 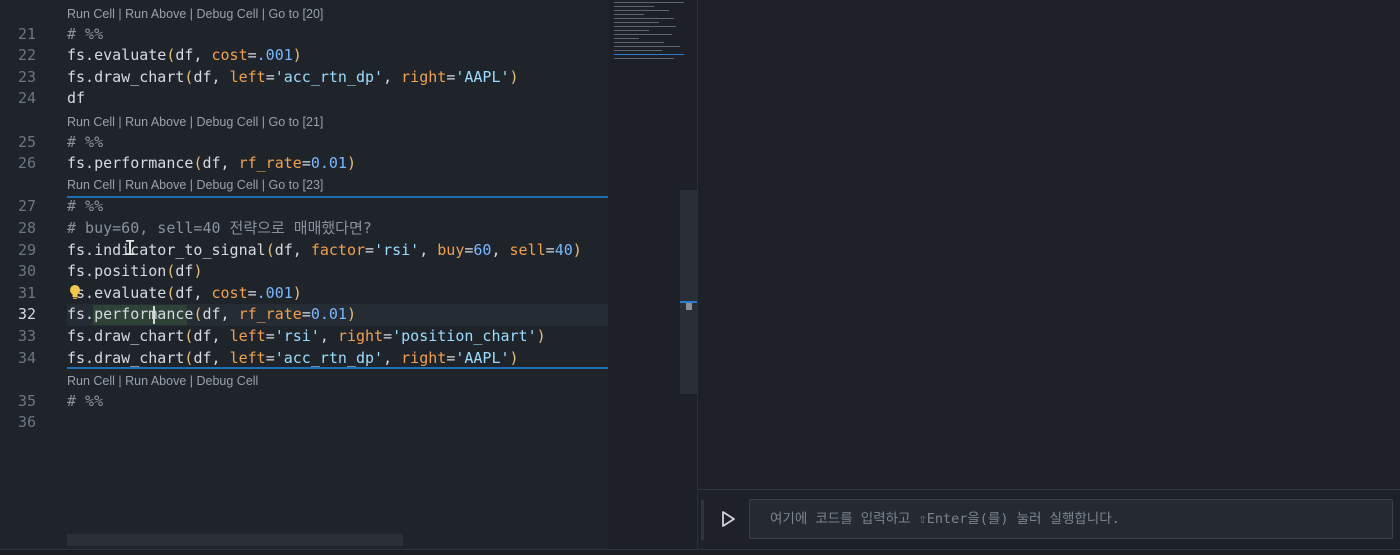 What do you see at coordinates (235, 540) in the screenshot?
I see `horizontal-scrollbar` at bounding box center [235, 540].